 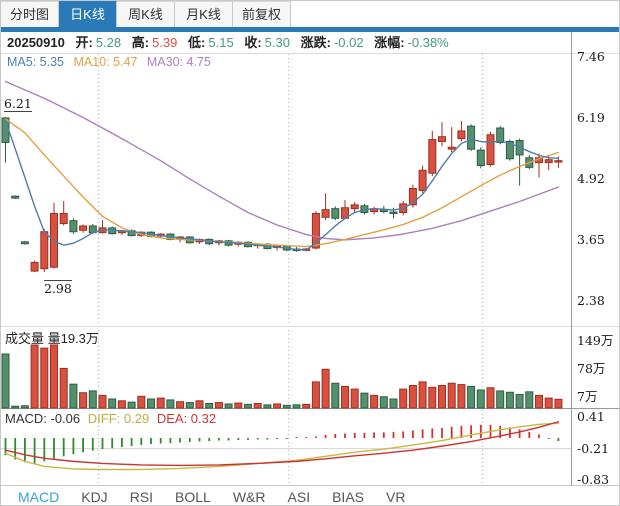 I want to click on indicator-tabbar: MACD KDJ RSI BOLL W&R ASI BIAS VR, so click(x=310, y=495).